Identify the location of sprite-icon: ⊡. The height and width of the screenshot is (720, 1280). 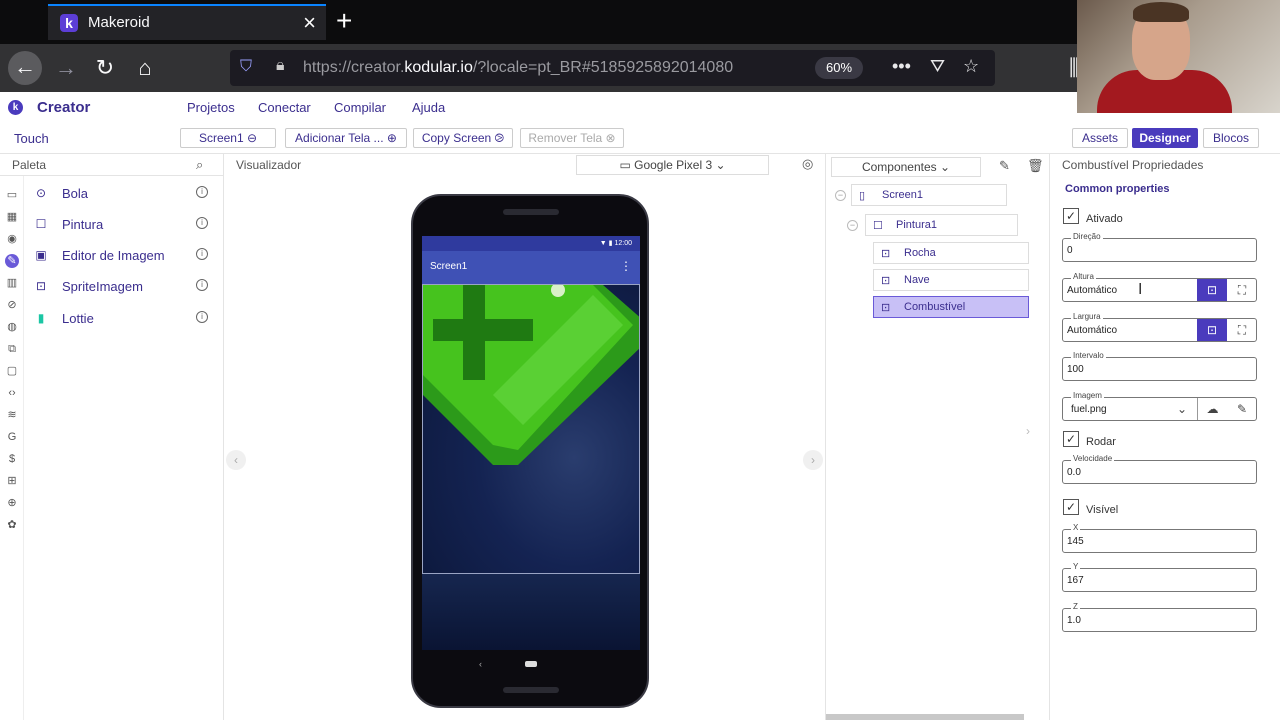
(886, 308).